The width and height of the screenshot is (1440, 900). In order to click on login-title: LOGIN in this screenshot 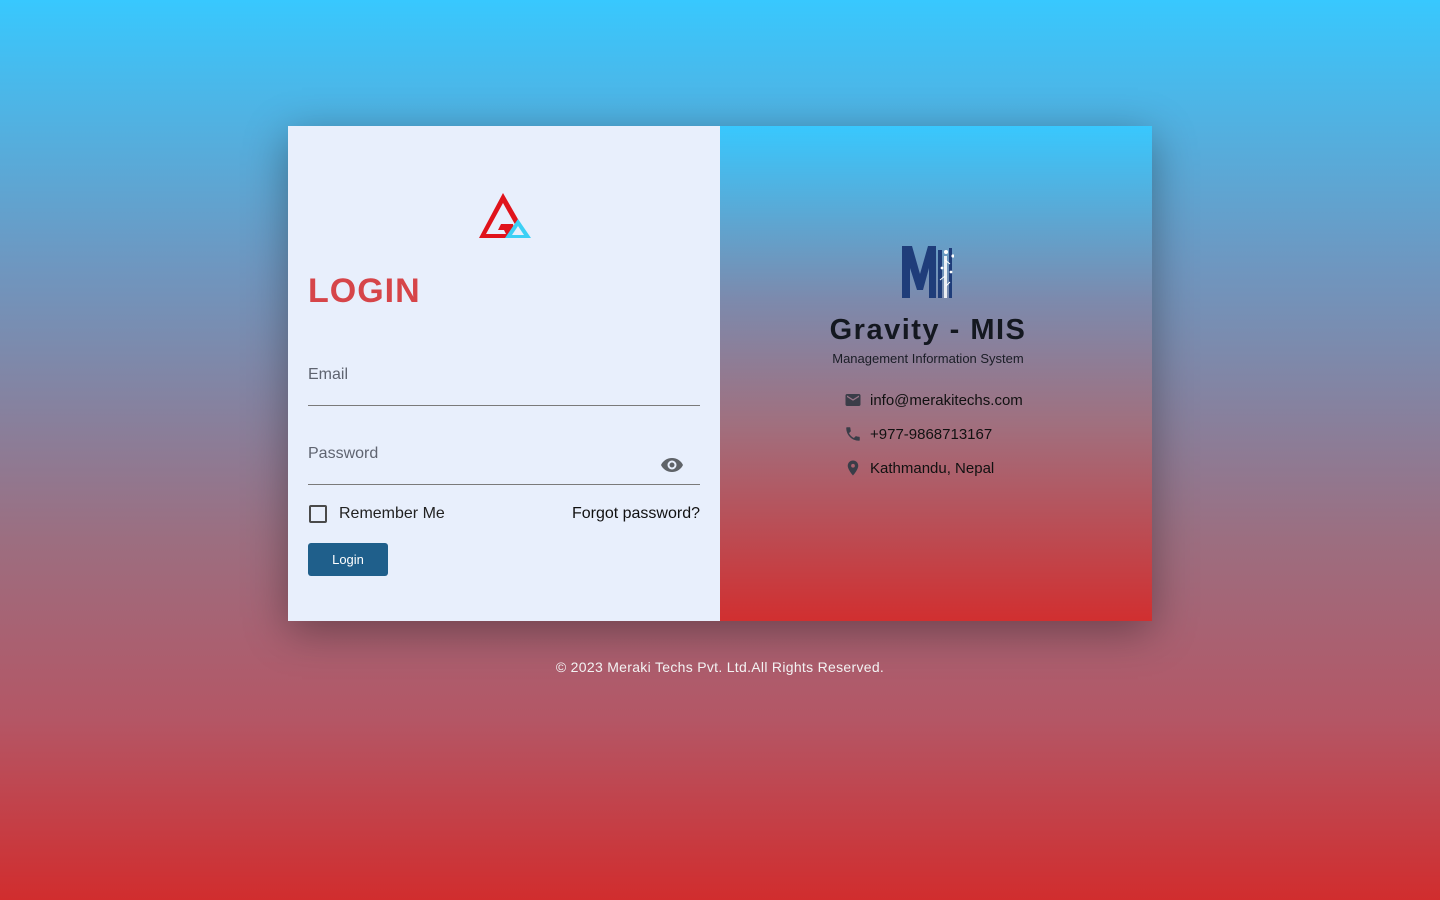, I will do `click(364, 291)`.